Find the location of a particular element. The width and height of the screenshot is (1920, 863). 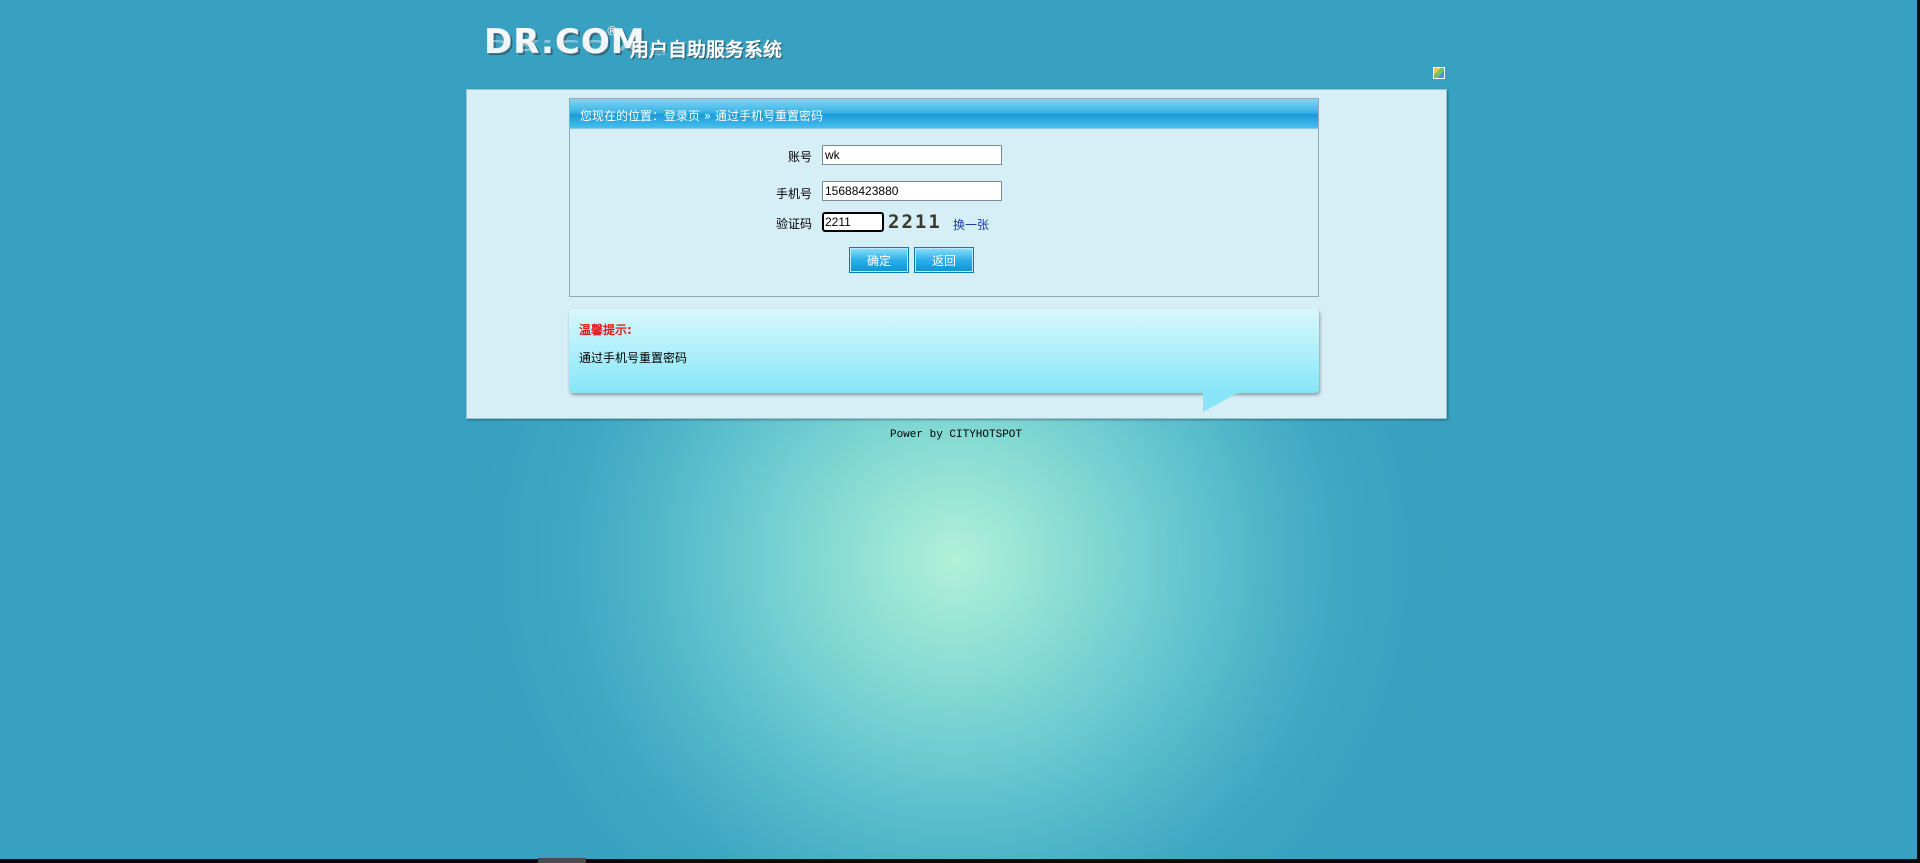

color-palette-icon is located at coordinates (1439, 73).